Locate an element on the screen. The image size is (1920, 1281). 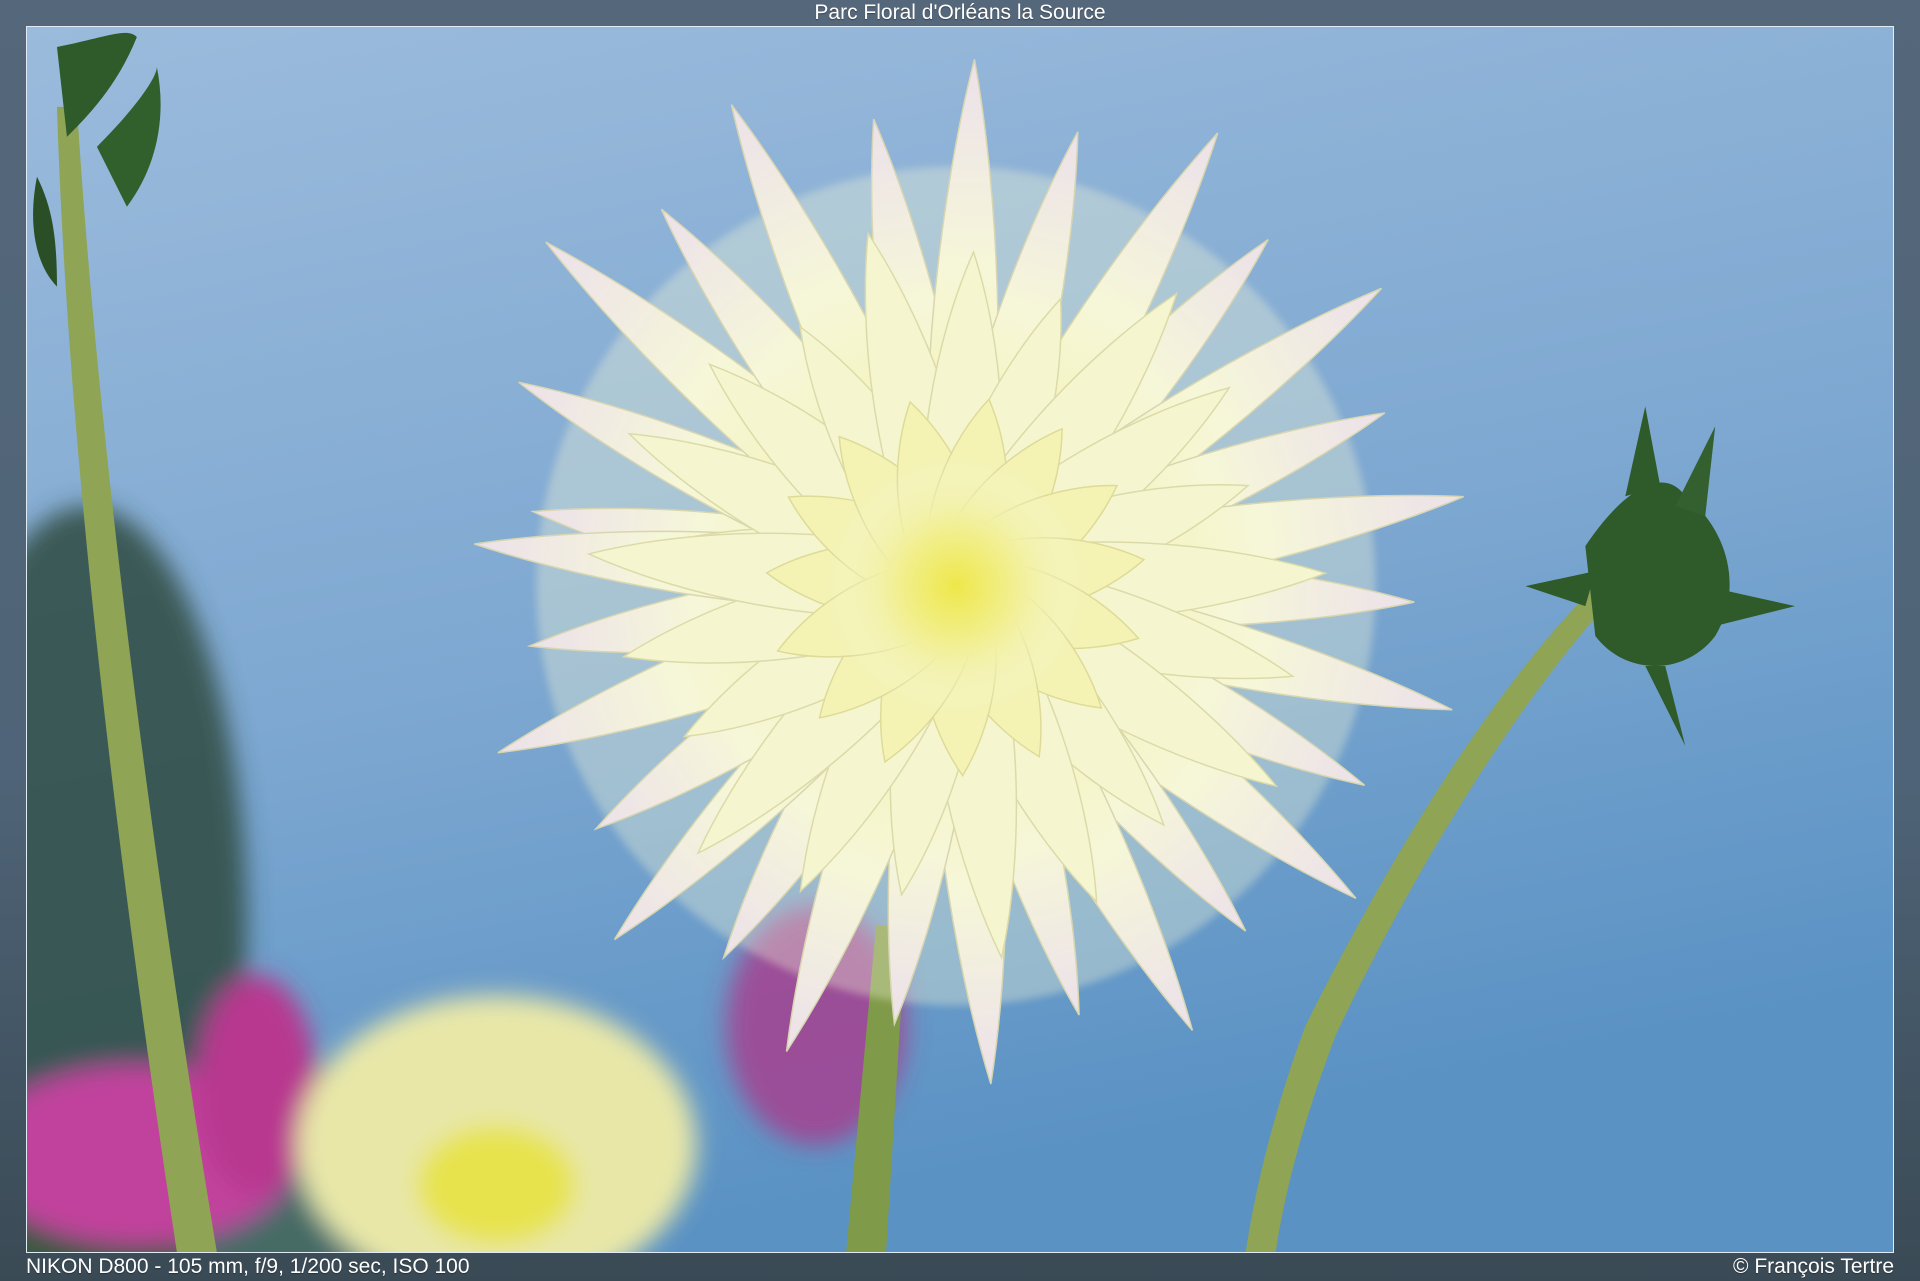
flower-center is located at coordinates (956, 586).